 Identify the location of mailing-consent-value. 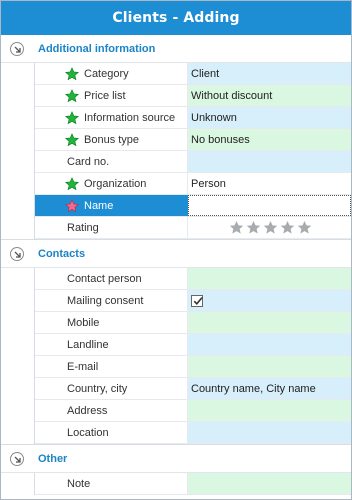
(269, 300).